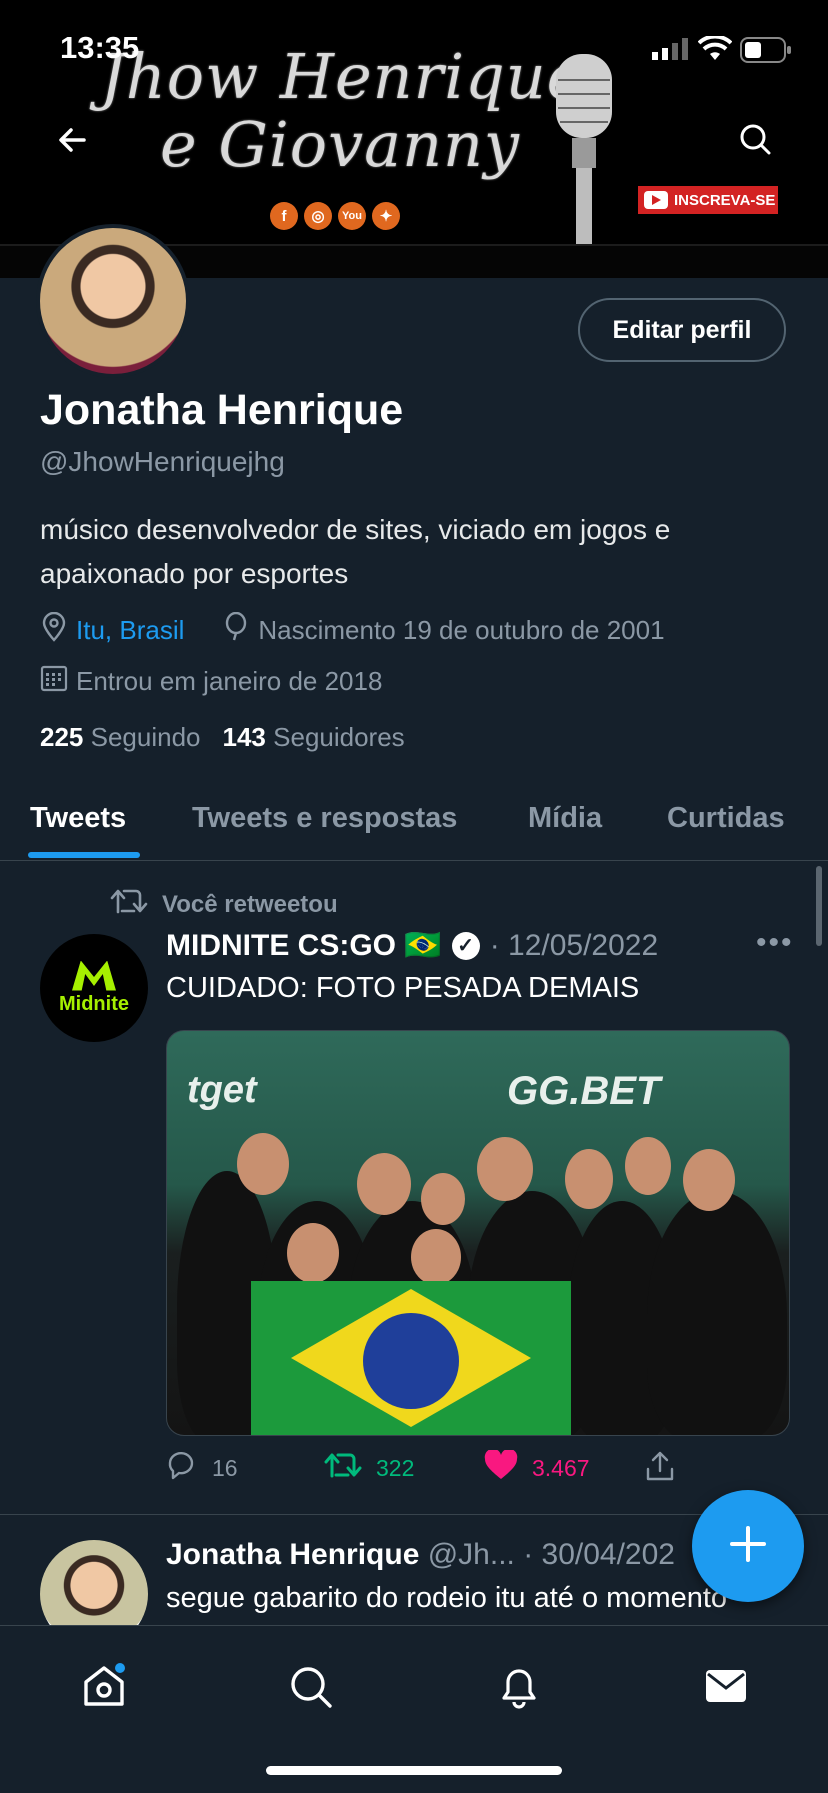 The width and height of the screenshot is (828, 1793). What do you see at coordinates (726, 1688) in the screenshot?
I see `messages-icon` at bounding box center [726, 1688].